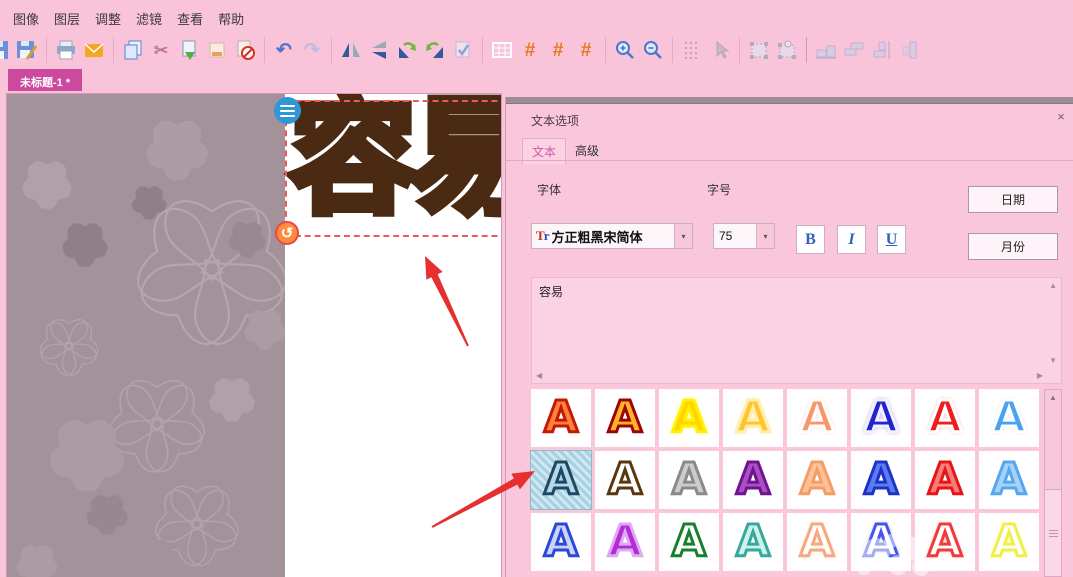 This screenshot has width=1073, height=577. I want to click on letter-style-r2c5: A, so click(817, 480).